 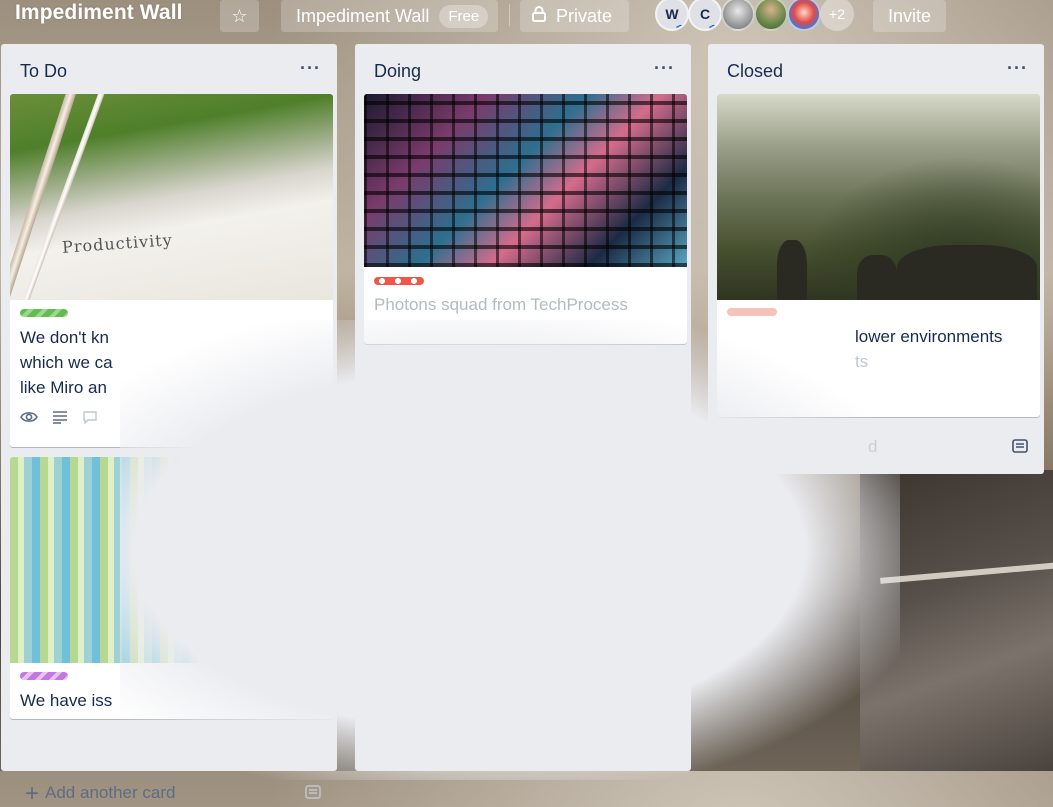 I want to click on member-avatar: W ︽, so click(x=672, y=15).